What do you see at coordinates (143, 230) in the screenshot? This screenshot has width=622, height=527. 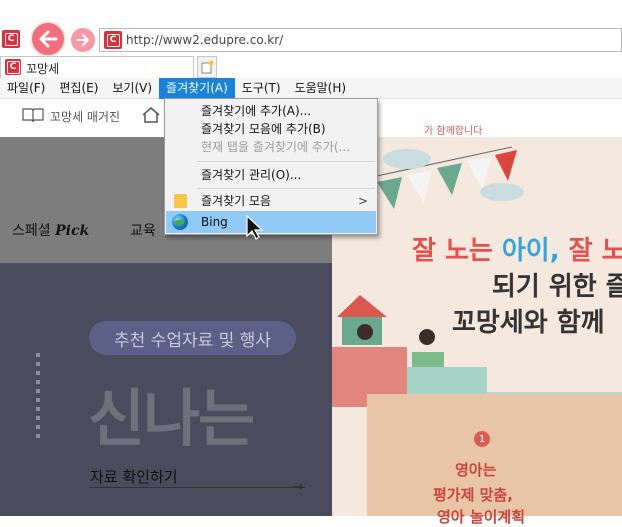 I see `nav-education: 교육` at bounding box center [143, 230].